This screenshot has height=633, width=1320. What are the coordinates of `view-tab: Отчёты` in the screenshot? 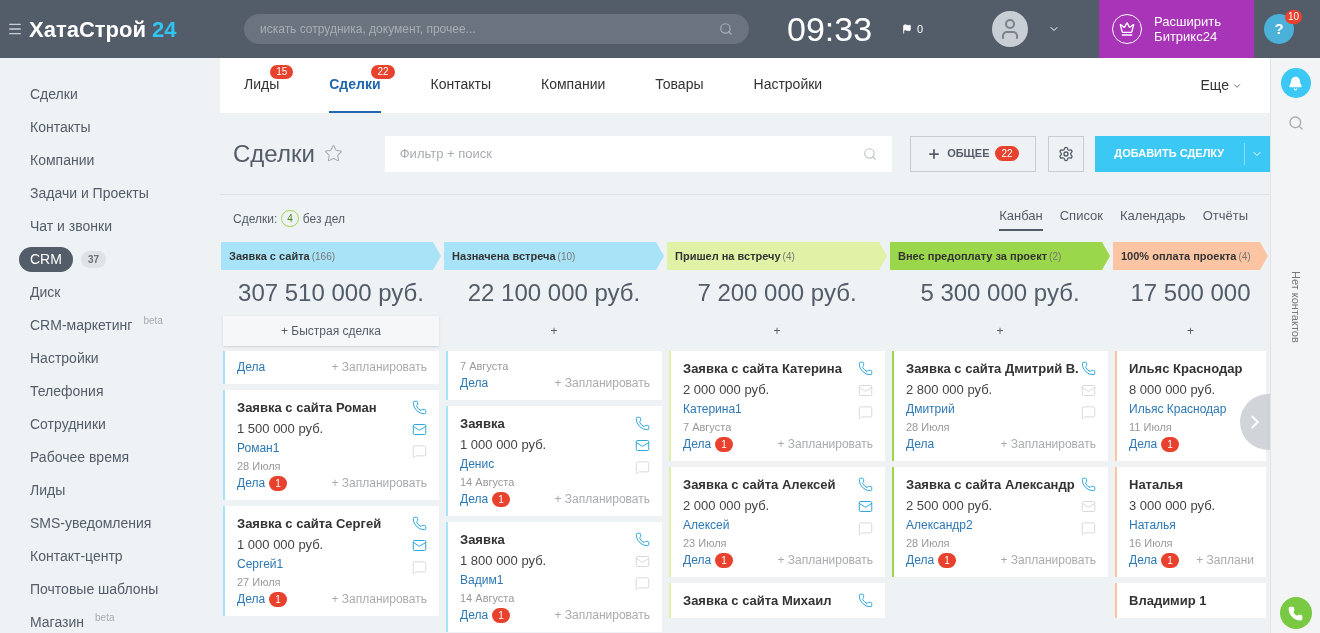 It's located at (1225, 218).